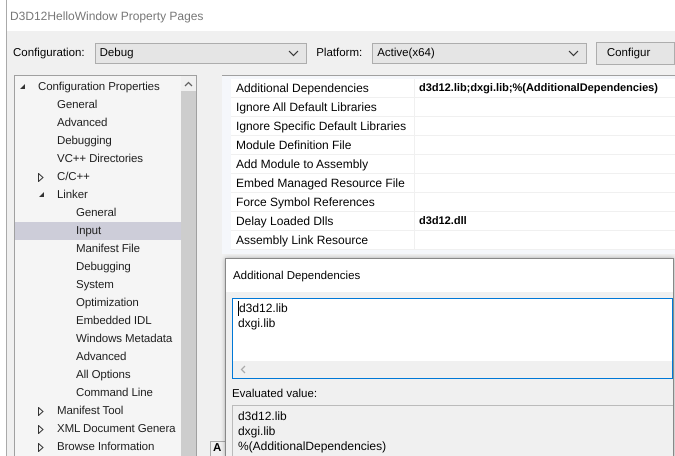 The image size is (675, 456). What do you see at coordinates (103, 375) in the screenshot?
I see `tree-item: All Options` at bounding box center [103, 375].